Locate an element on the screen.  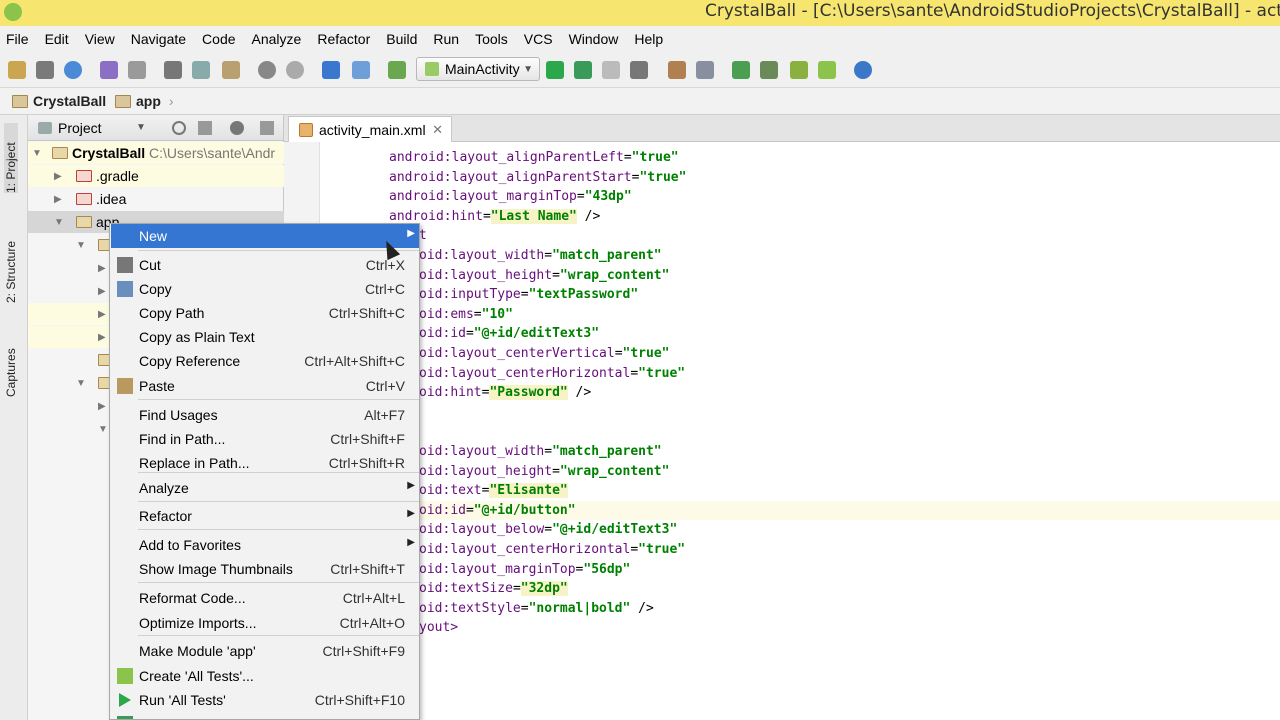
open-folder-icon is located at coordinates (17, 70).